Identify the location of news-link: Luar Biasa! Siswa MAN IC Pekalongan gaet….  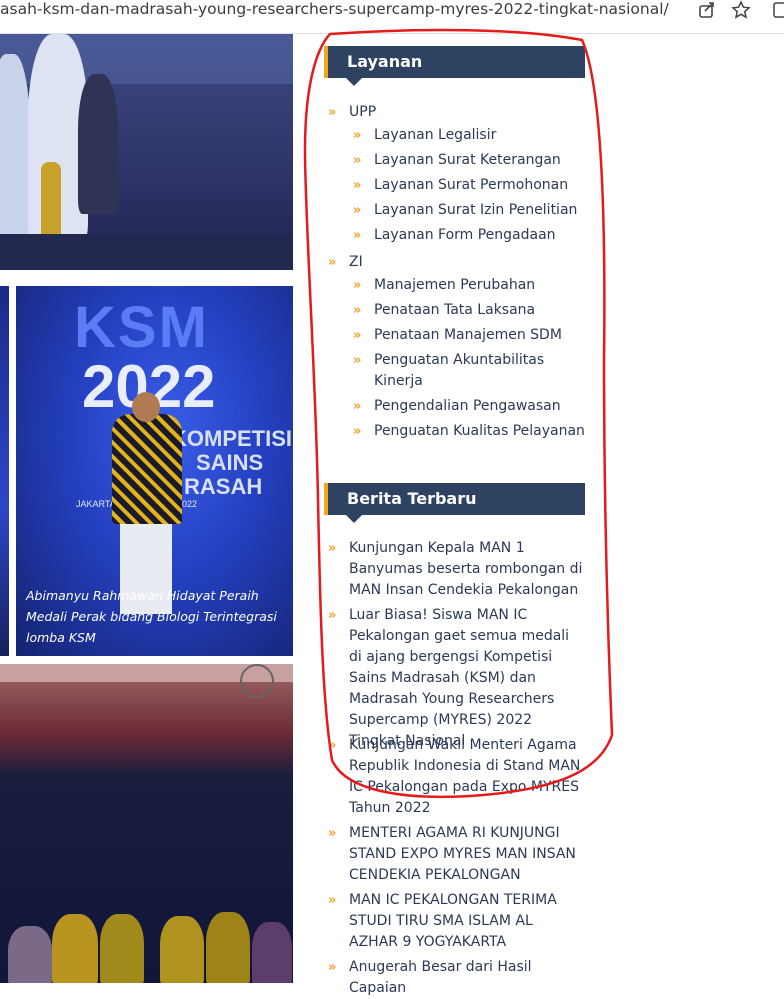
(459, 678).